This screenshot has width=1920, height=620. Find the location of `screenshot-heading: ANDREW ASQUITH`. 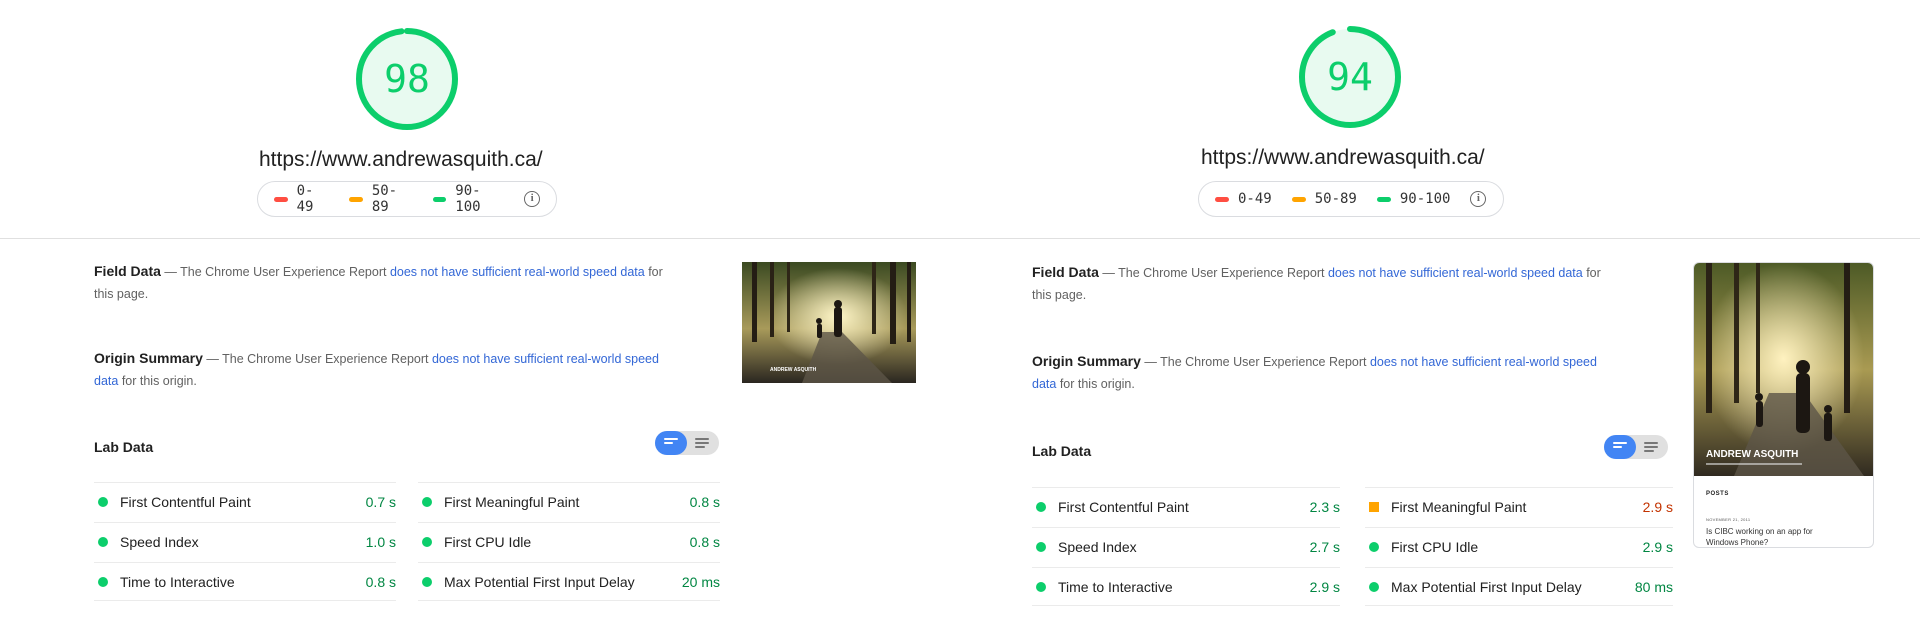

screenshot-heading: ANDREW ASQUITH is located at coordinates (793, 370).